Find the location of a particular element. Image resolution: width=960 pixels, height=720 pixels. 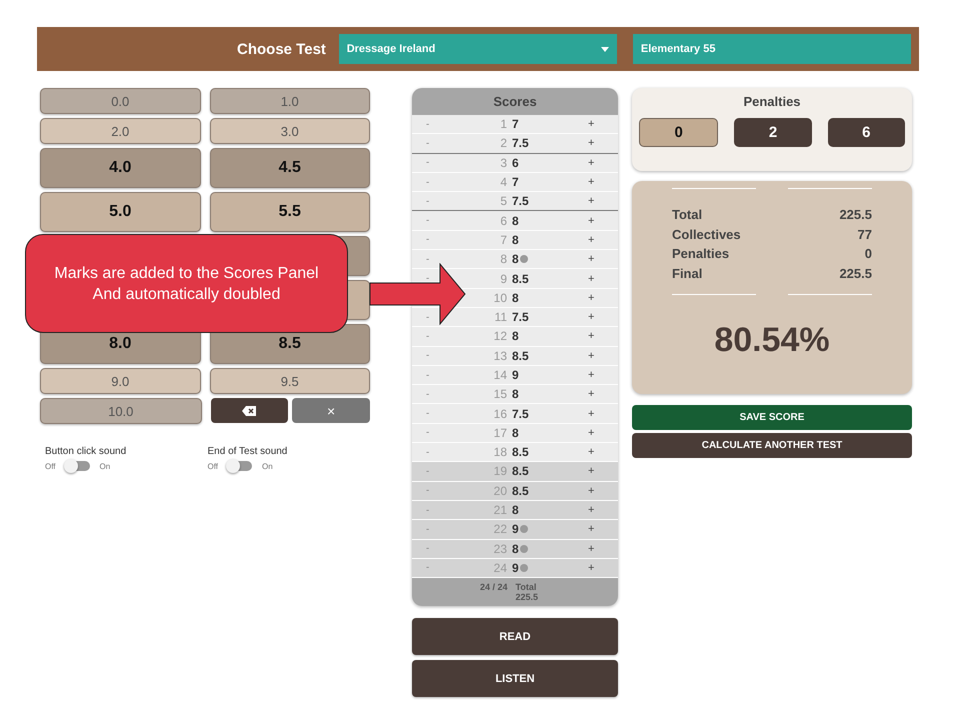

movement-number: 20 is located at coordinates (500, 491).